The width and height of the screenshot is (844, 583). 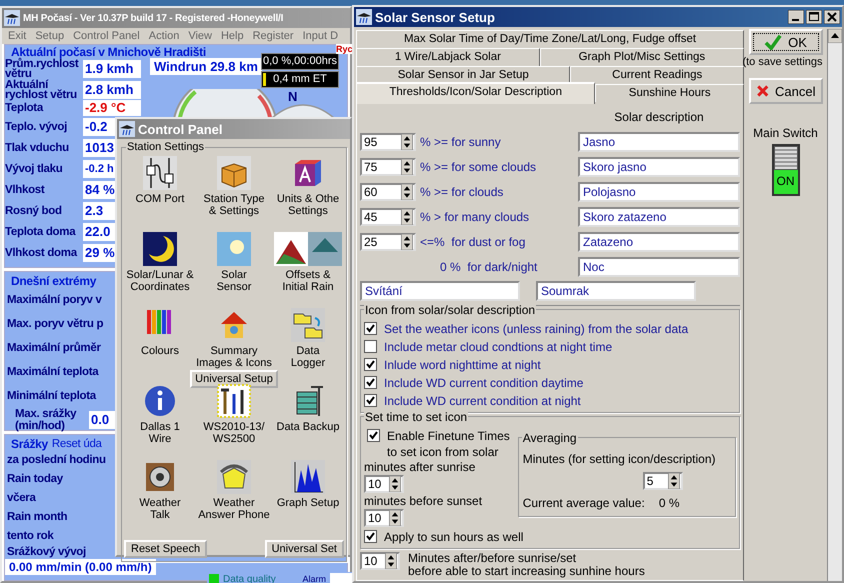 I want to click on close-icon, so click(x=832, y=17).